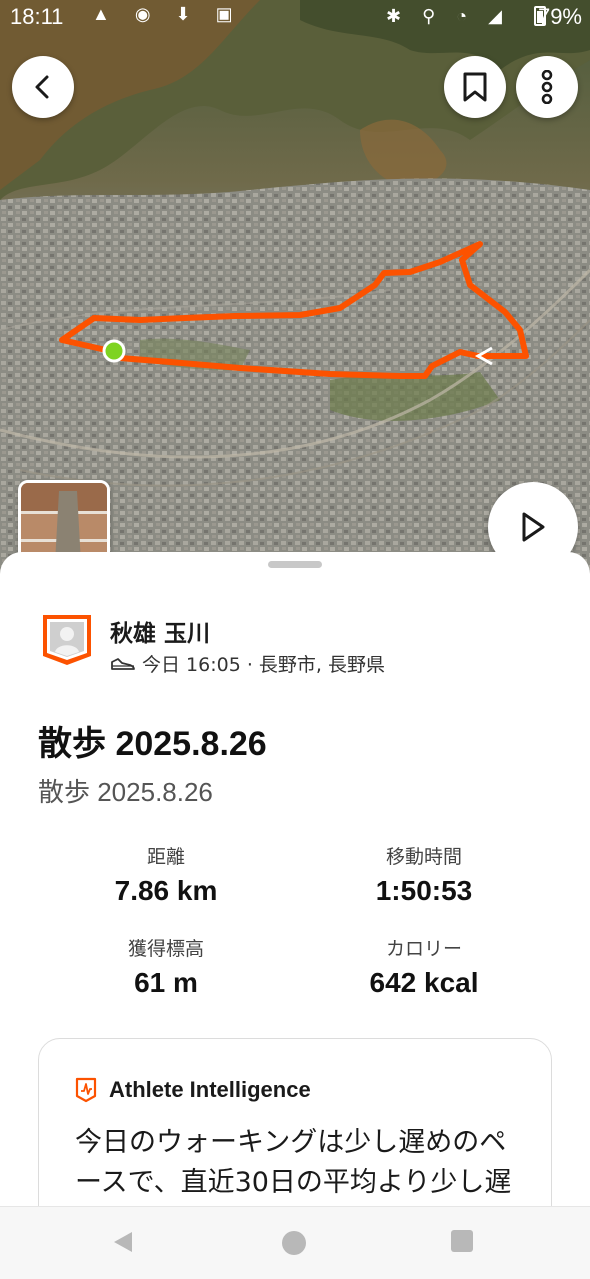  I want to click on triangle-back-icon, so click(123, 1242).